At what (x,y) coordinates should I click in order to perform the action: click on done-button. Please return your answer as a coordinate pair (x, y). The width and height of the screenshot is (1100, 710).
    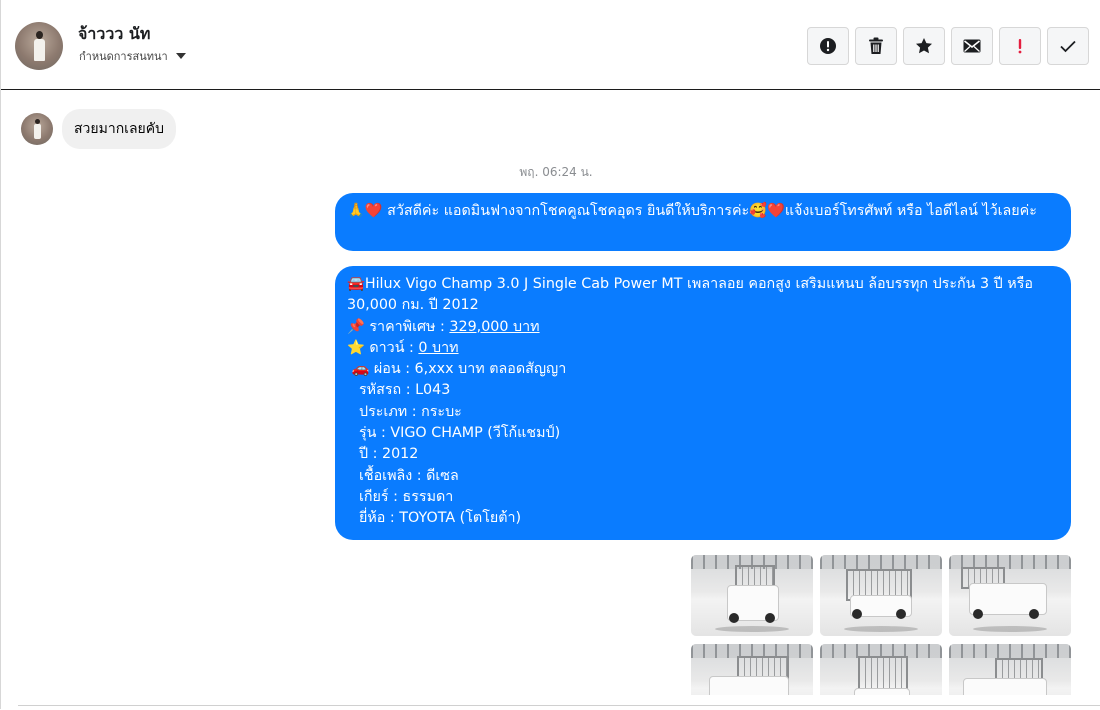
    Looking at the image, I should click on (1068, 46).